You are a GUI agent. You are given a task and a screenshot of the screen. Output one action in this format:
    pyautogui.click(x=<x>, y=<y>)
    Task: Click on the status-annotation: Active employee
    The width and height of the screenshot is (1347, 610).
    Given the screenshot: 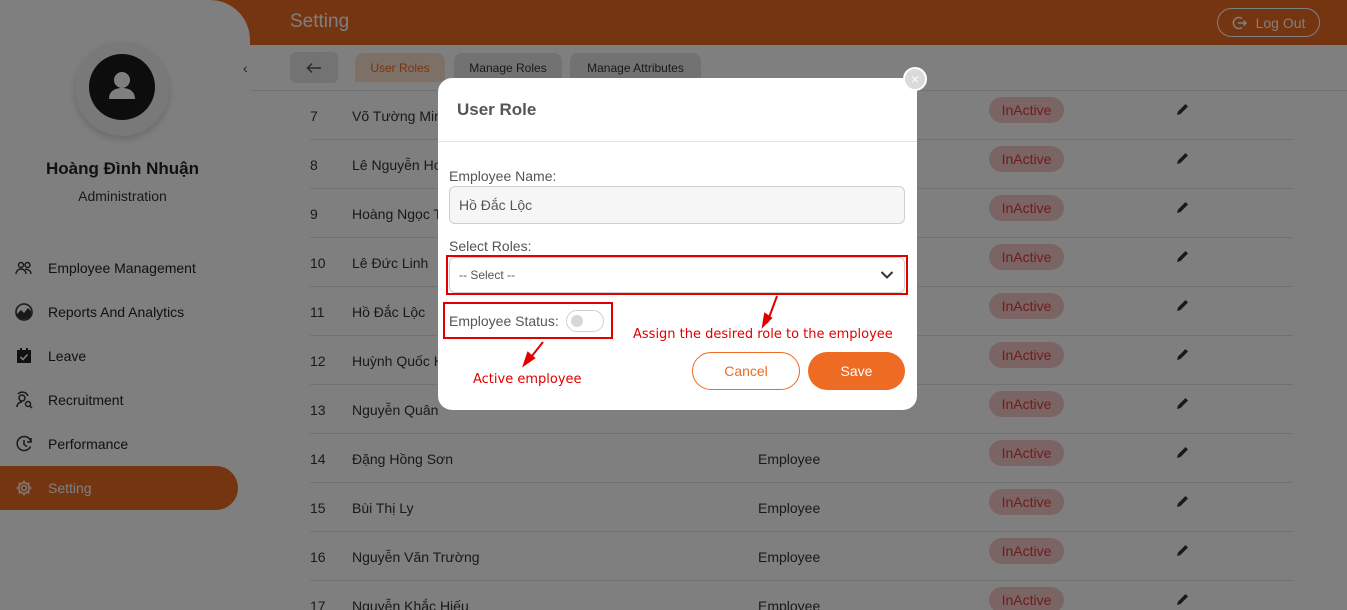 What is the action you would take?
    pyautogui.click(x=527, y=379)
    